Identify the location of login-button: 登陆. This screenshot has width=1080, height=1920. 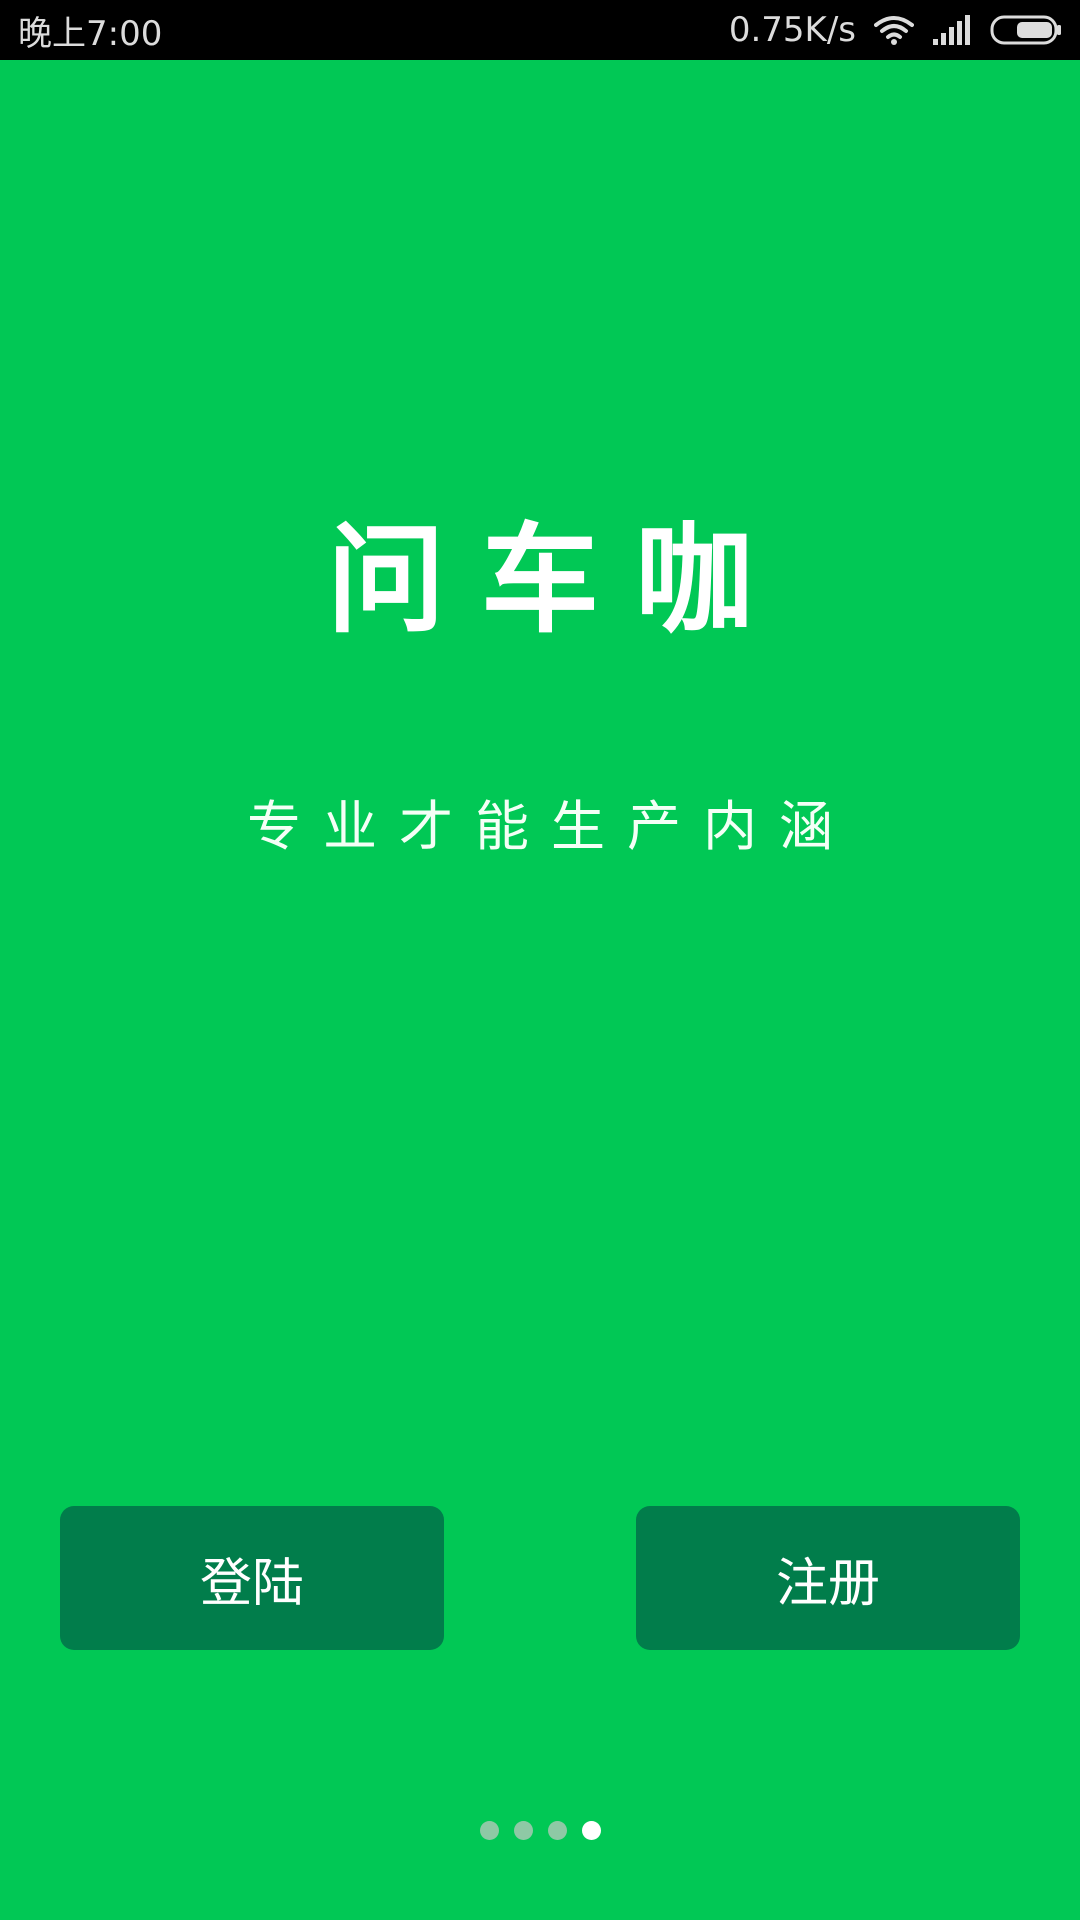
(252, 1578).